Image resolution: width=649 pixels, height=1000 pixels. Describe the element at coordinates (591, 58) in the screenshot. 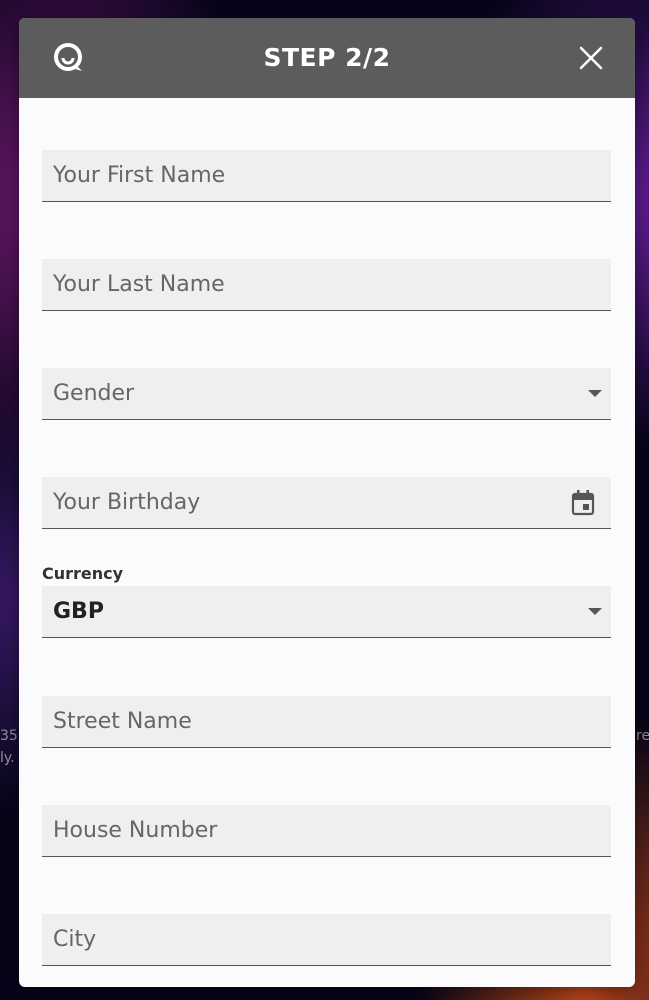

I see `close-icon` at that location.